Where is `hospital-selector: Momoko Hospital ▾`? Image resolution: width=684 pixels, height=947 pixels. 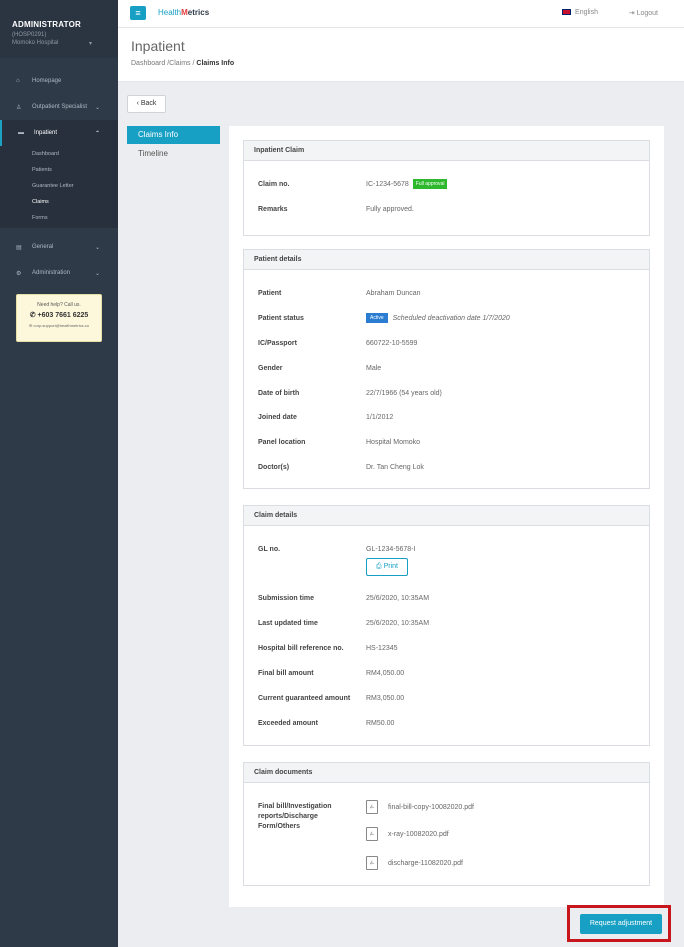 hospital-selector: Momoko Hospital ▾ is located at coordinates (59, 43).